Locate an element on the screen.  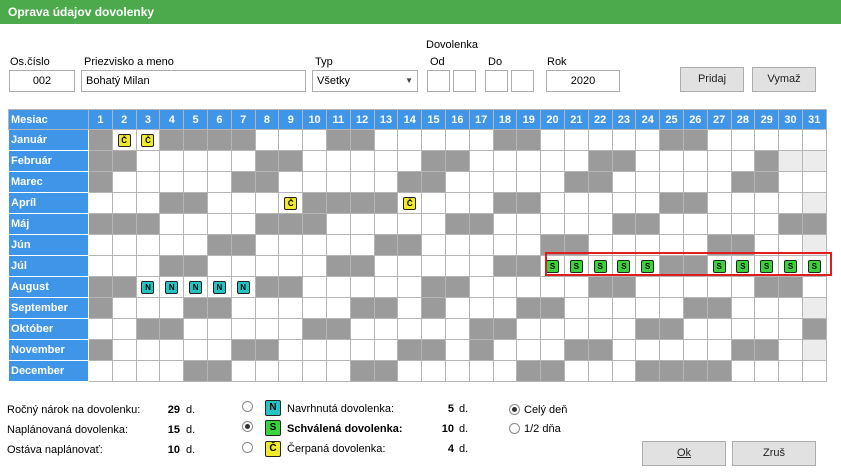
pridaj-button: Pridaj is located at coordinates (712, 79).